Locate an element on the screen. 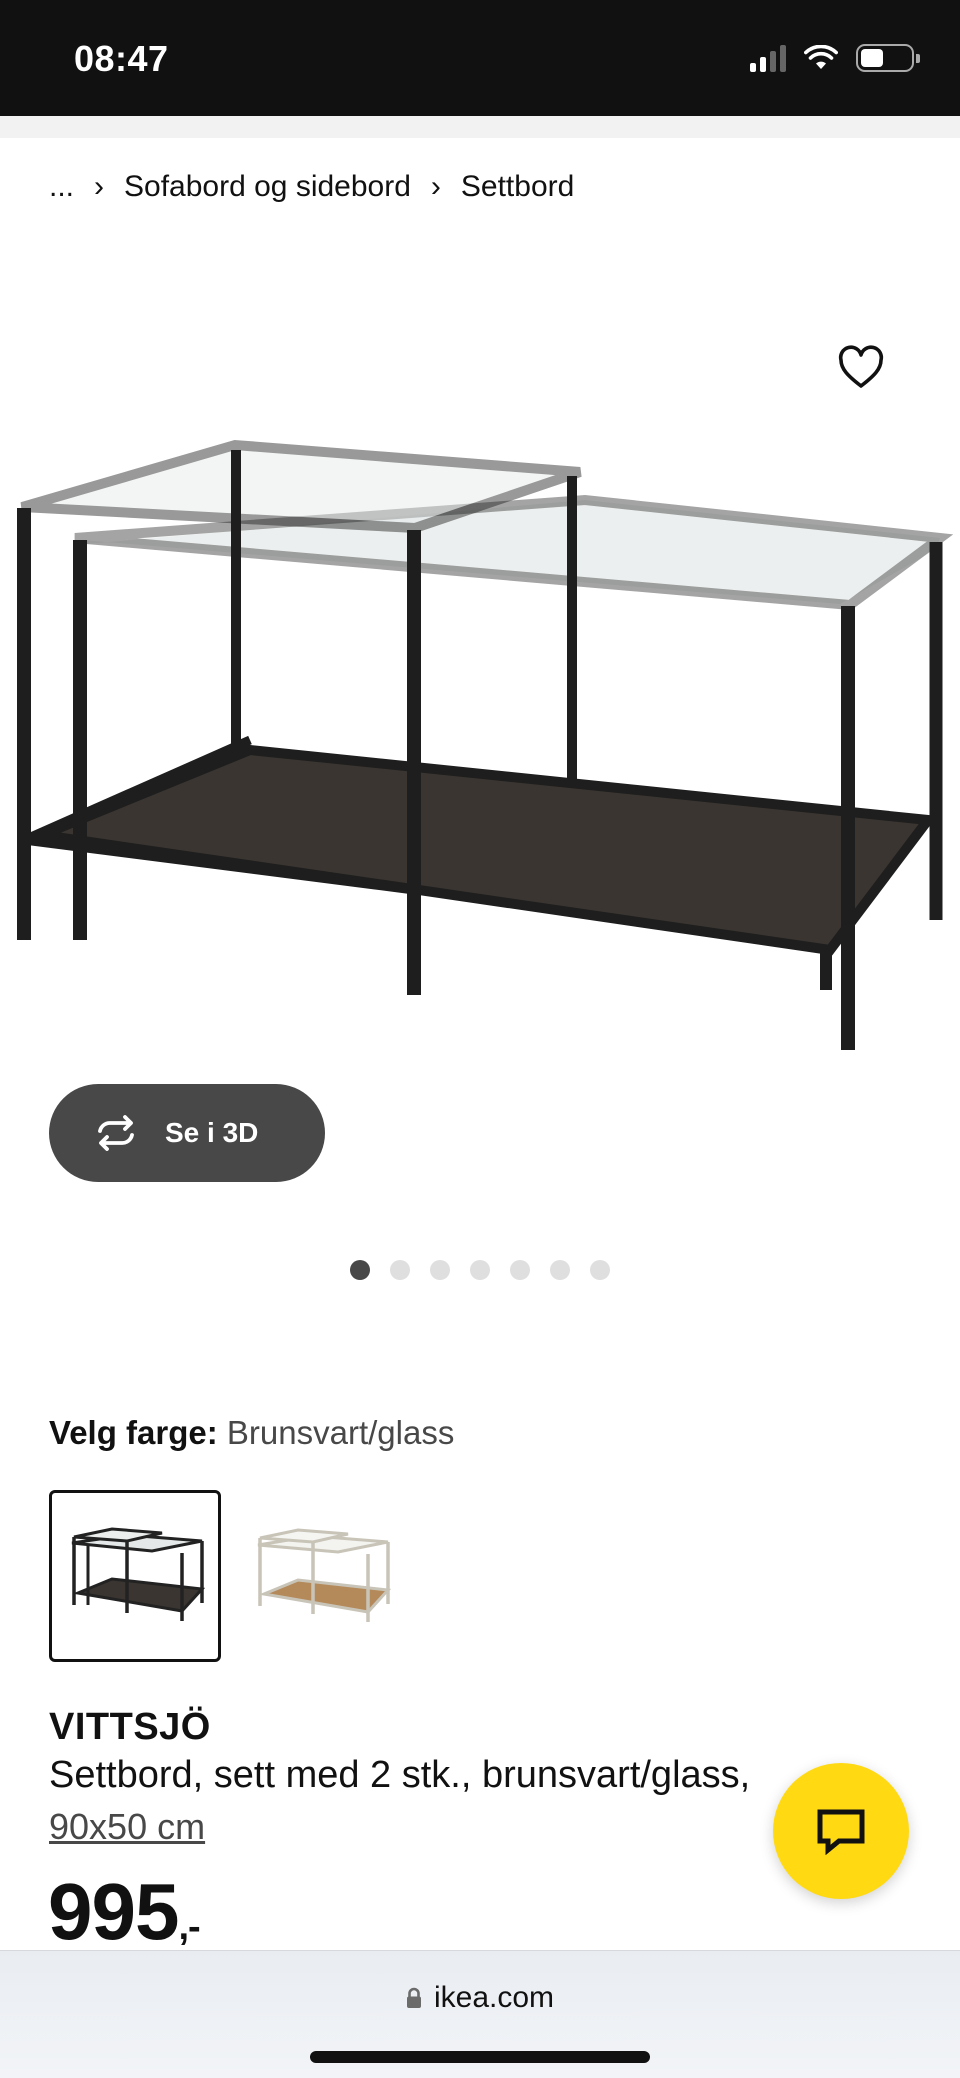 The width and height of the screenshot is (960, 2078). cellular-signal-icon is located at coordinates (768, 58).